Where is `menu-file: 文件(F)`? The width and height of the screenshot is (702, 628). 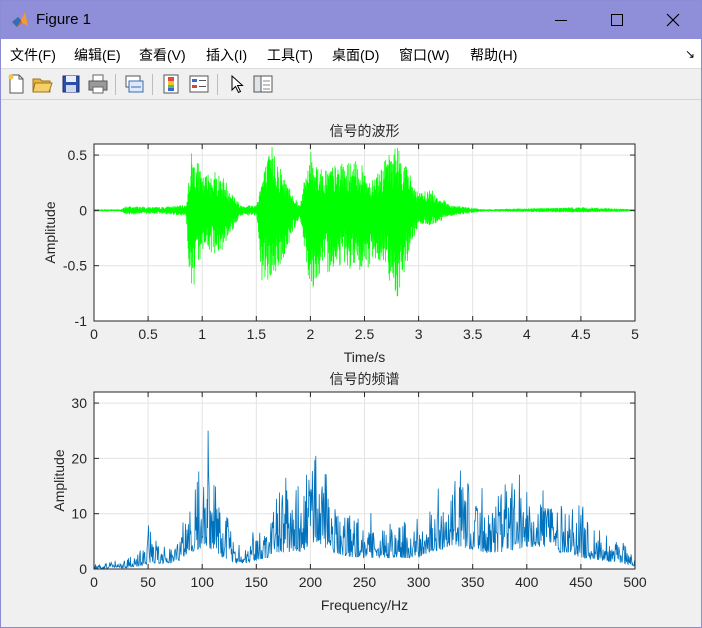 menu-file: 文件(F) is located at coordinates (33, 55).